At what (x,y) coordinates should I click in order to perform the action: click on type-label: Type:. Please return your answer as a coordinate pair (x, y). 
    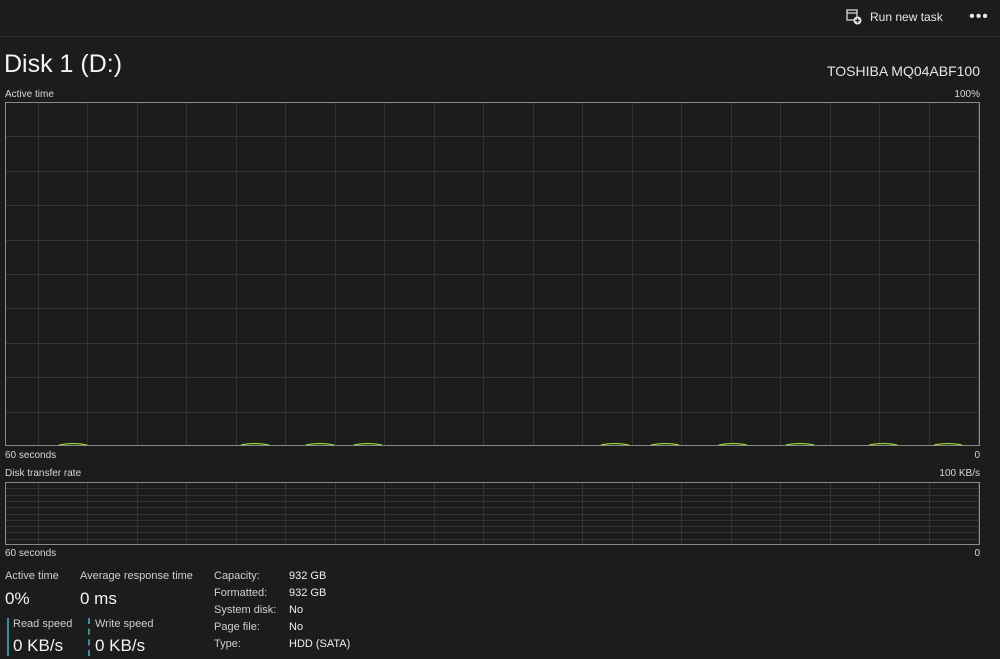
    Looking at the image, I should click on (227, 644).